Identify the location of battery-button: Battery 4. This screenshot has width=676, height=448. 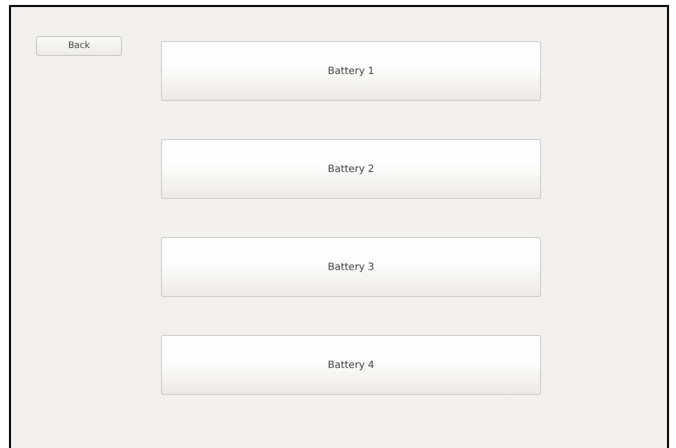
(351, 365).